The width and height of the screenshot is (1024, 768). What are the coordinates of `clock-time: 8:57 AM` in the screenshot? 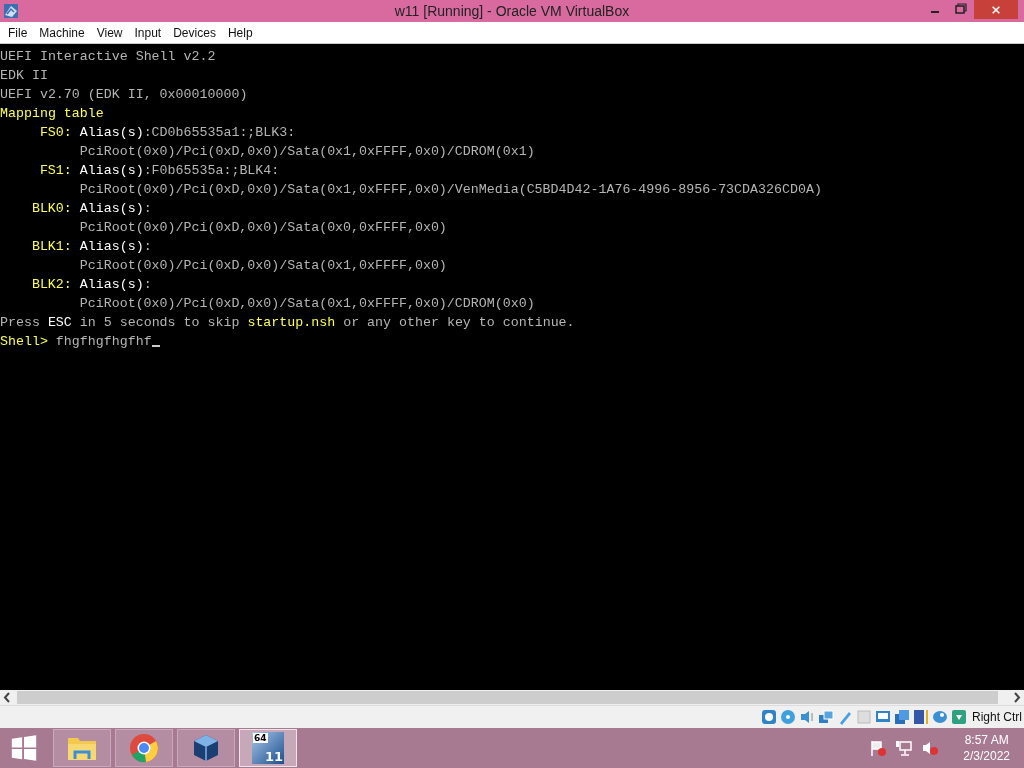 It's located at (986, 740).